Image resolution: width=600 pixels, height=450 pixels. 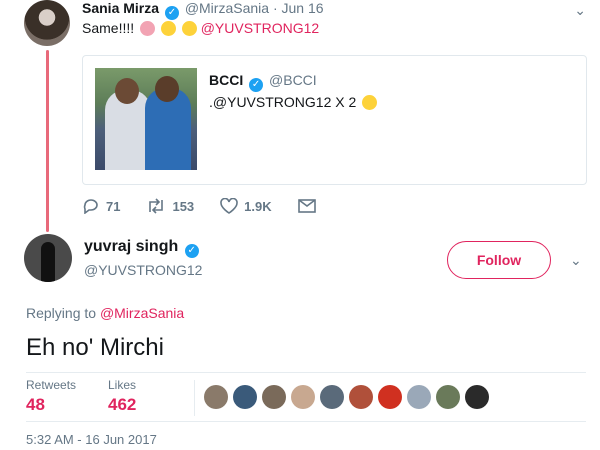 I want to click on likes-label: Likes, so click(x=122, y=385).